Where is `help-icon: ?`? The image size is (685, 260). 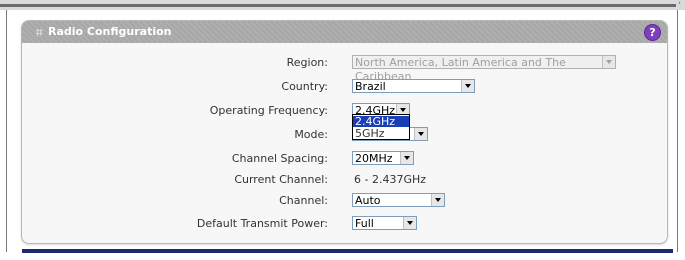 help-icon: ? is located at coordinates (652, 32).